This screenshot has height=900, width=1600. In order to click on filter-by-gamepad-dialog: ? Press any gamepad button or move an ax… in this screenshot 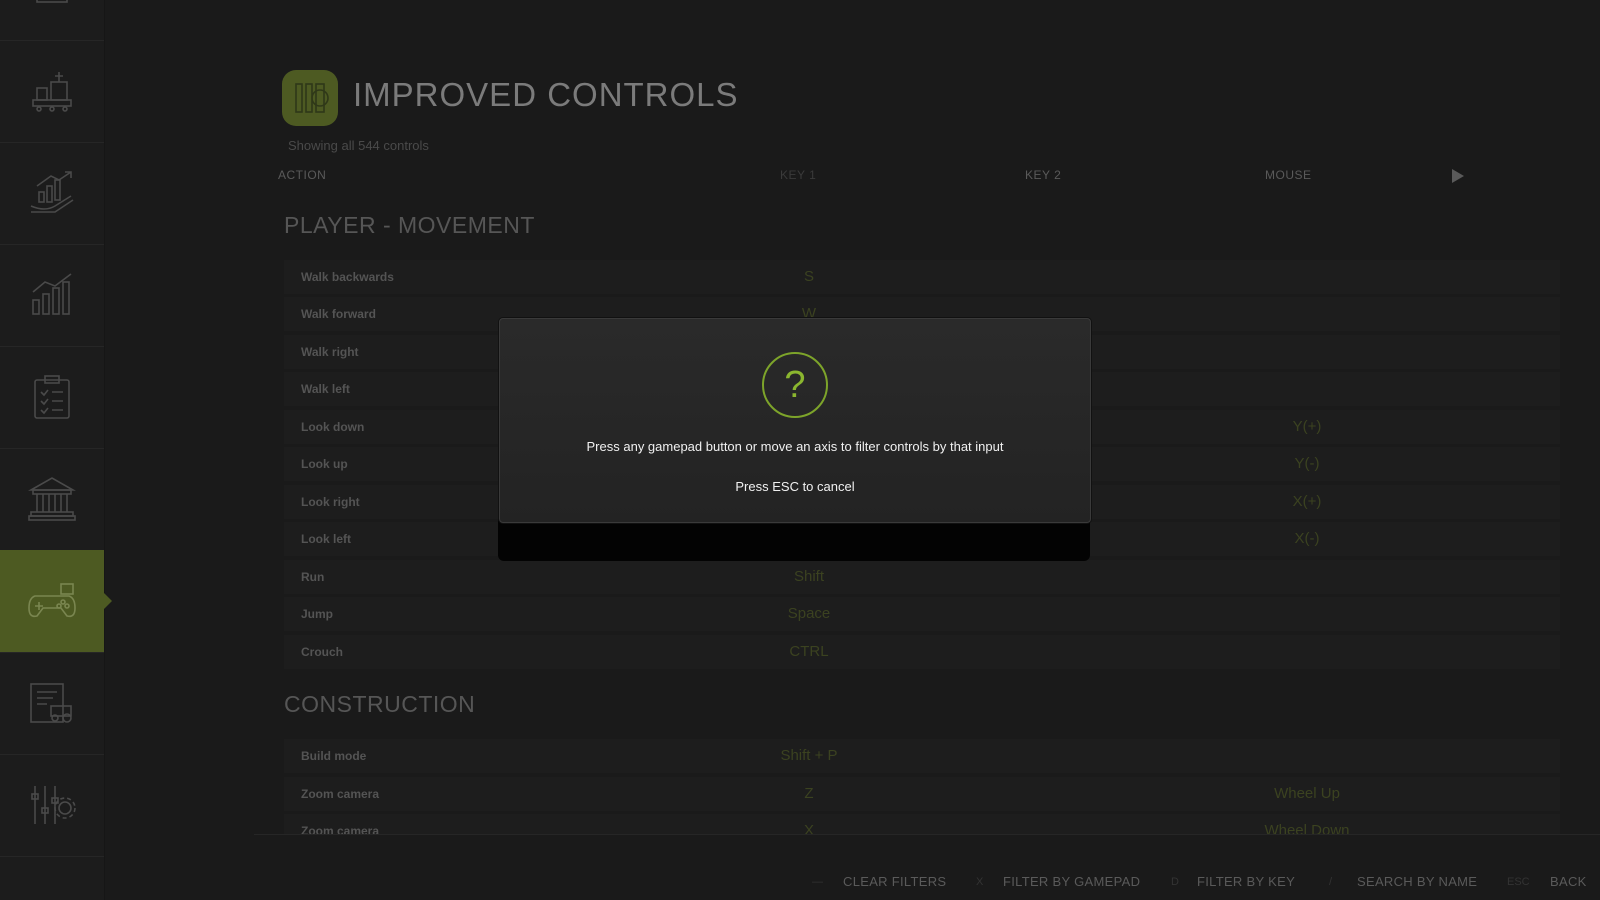, I will do `click(795, 420)`.